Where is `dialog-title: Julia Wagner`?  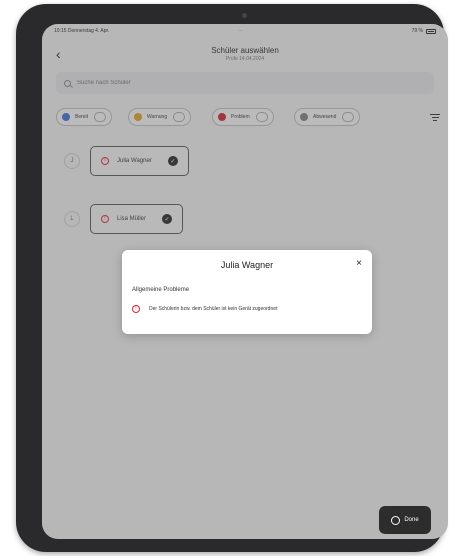 dialog-title: Julia Wagner is located at coordinates (247, 265).